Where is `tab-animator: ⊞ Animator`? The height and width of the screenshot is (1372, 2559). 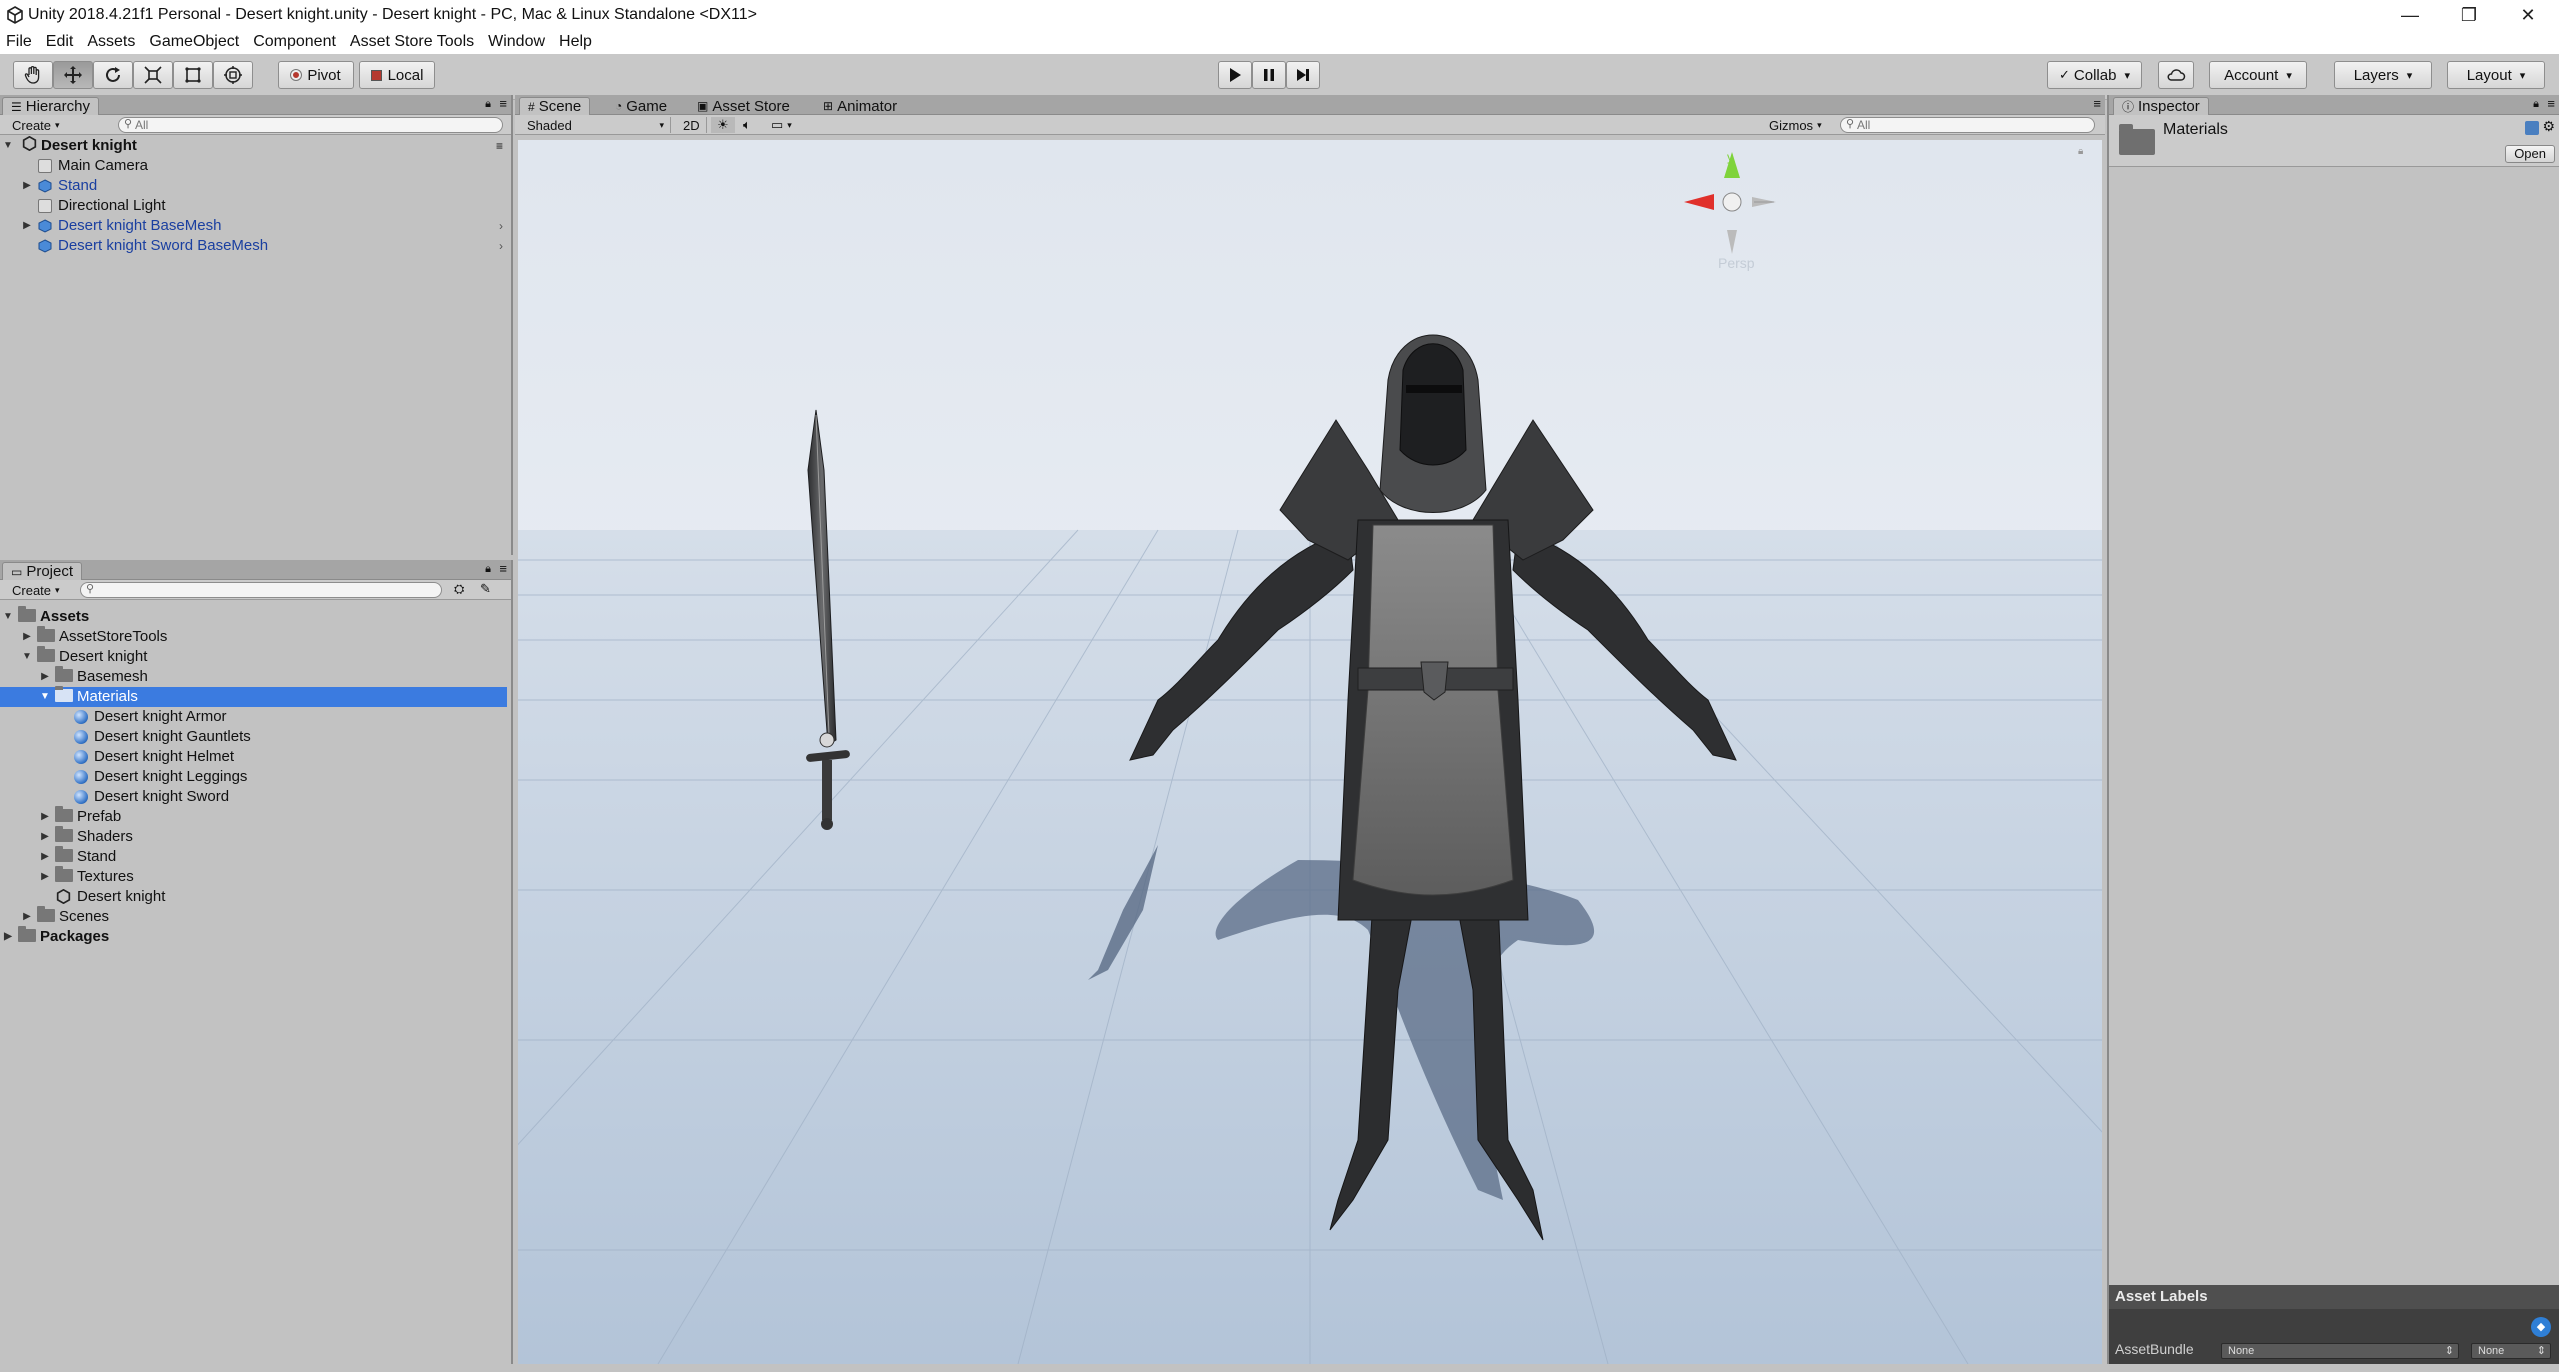 tab-animator: ⊞ Animator is located at coordinates (860, 106).